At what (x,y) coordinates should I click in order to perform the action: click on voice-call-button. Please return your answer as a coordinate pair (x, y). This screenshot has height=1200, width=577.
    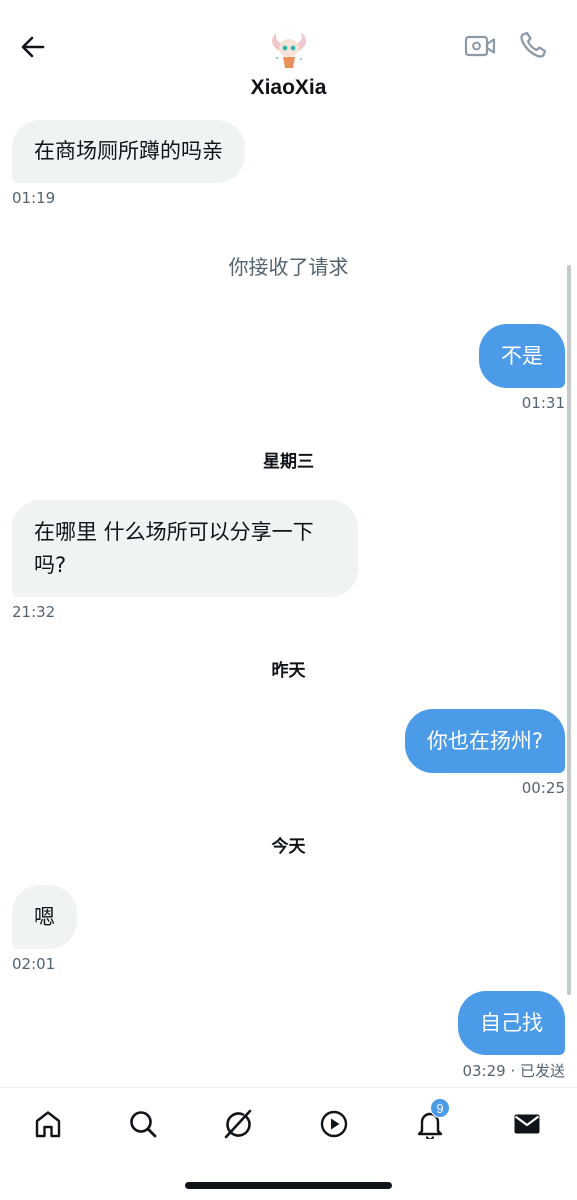
    Looking at the image, I should click on (533, 45).